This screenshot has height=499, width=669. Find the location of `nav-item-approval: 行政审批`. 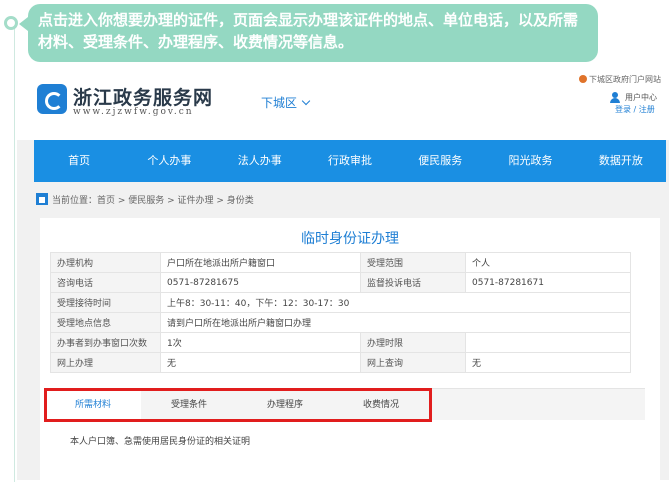

nav-item-approval: 行政审批 is located at coordinates (350, 161).